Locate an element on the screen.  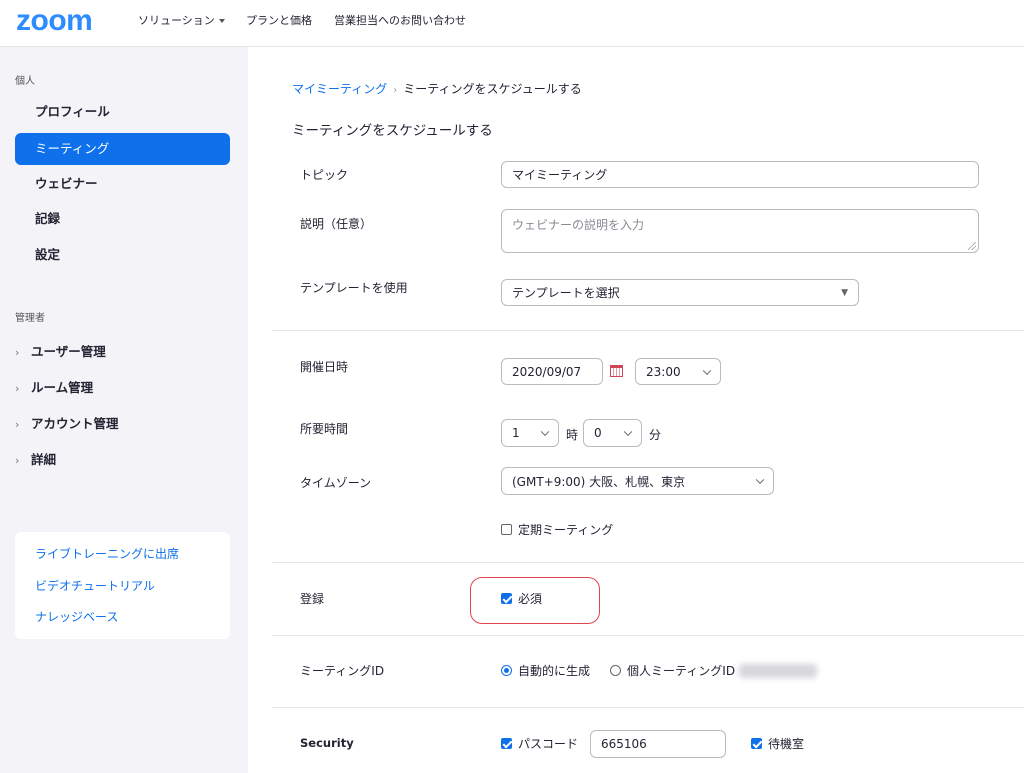
sidebar-item-room-management: › ルーム管理 is located at coordinates (54, 386).